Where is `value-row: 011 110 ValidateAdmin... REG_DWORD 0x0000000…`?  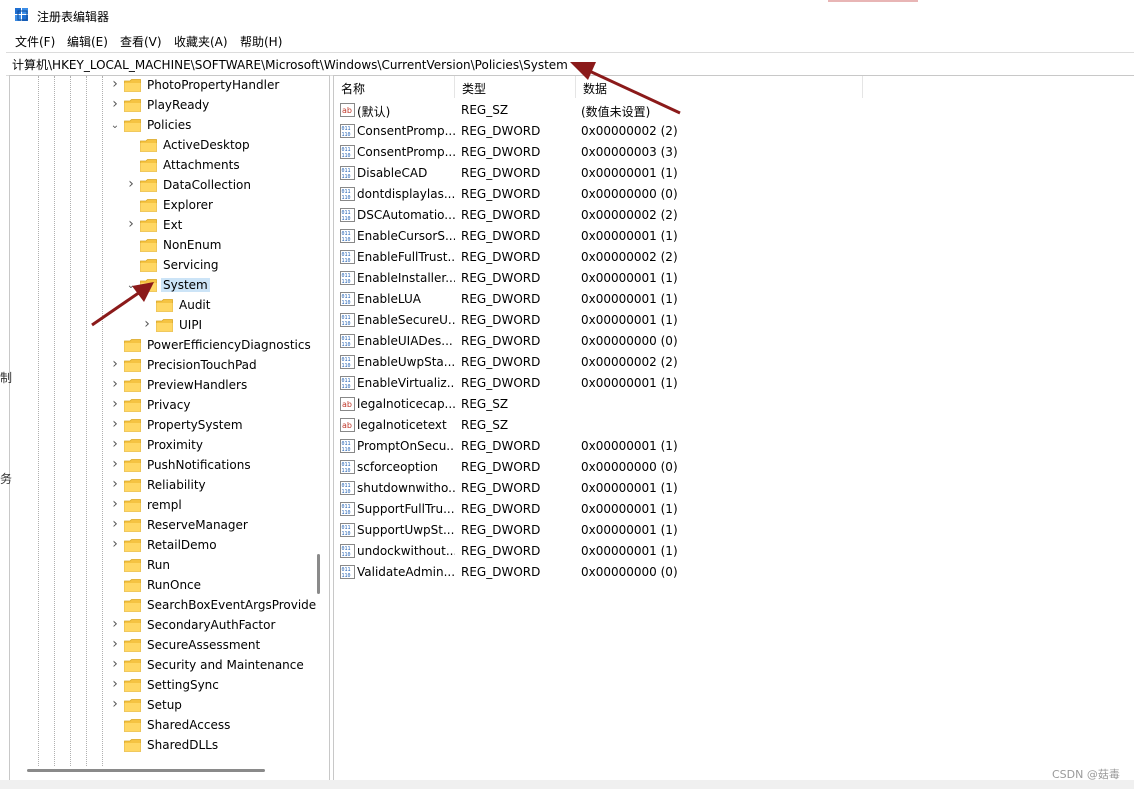 value-row: 011 110 ValidateAdmin... REG_DWORD 0x0000000… is located at coordinates (684, 572).